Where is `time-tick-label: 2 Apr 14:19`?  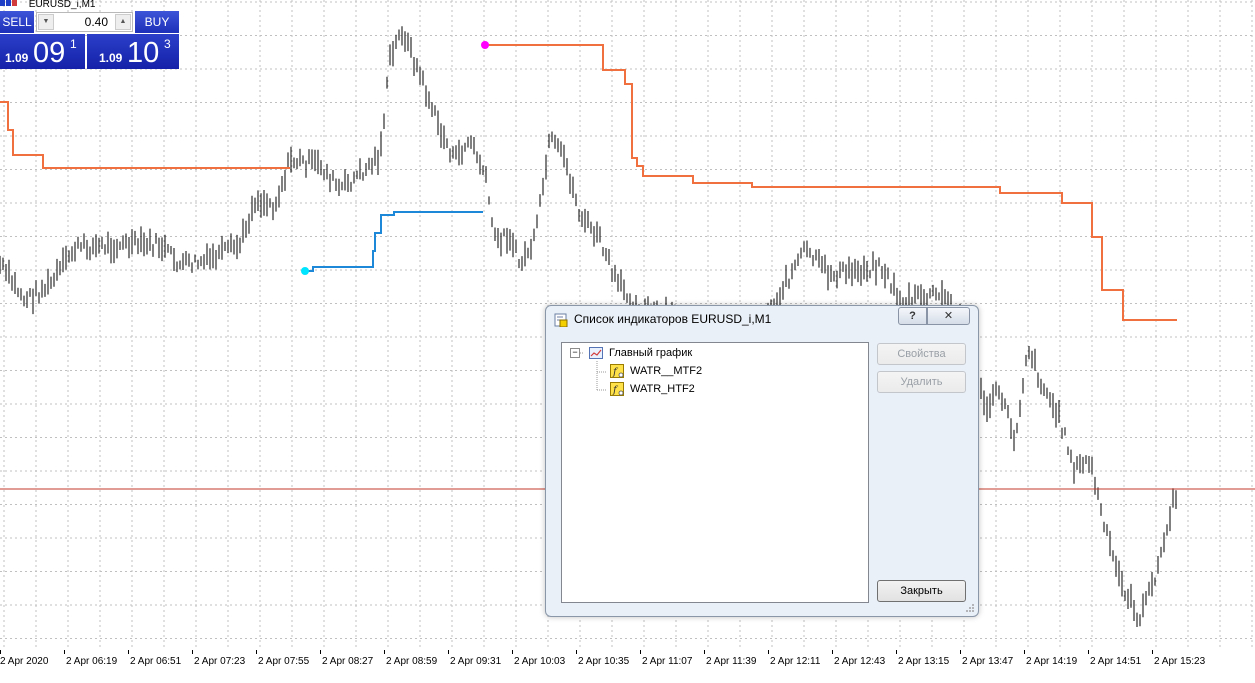 time-tick-label: 2 Apr 14:19 is located at coordinates (1052, 661).